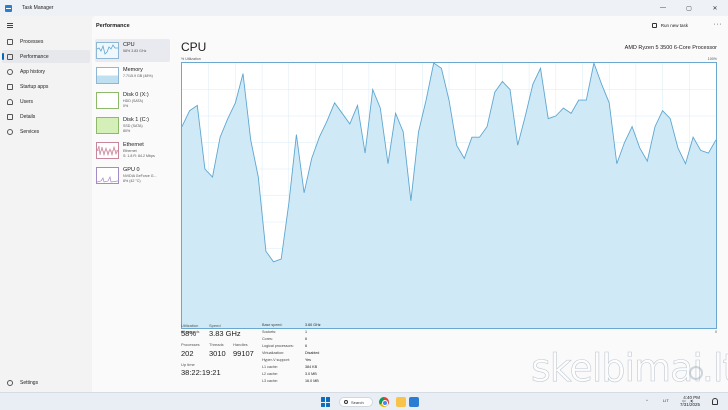  Describe the element at coordinates (312, 353) in the screenshot. I see `spec-value: Disabled` at that location.